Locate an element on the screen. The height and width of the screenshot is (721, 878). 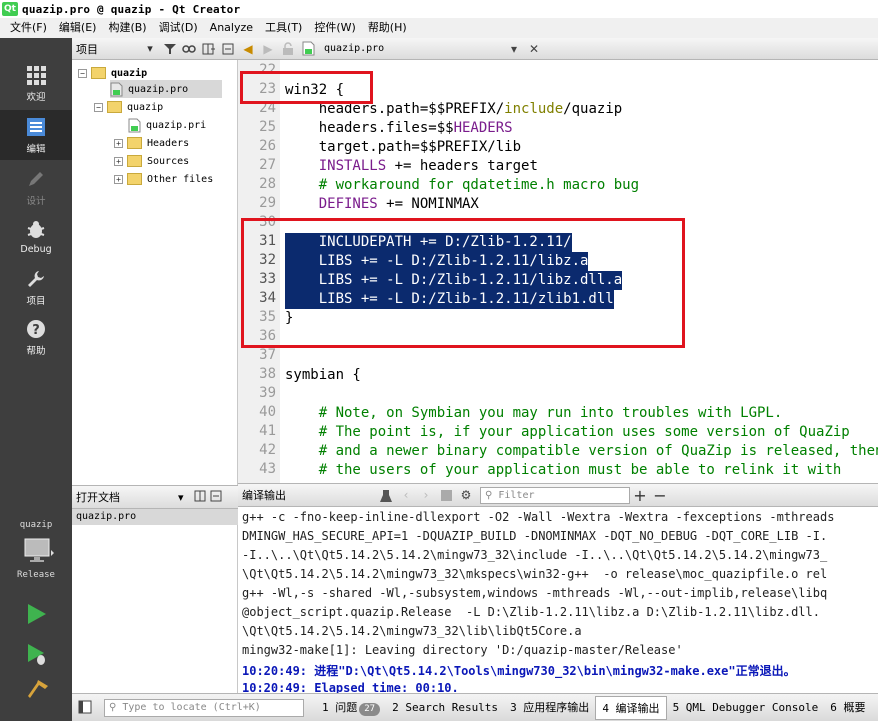
locator-input: ⚲ Type to locate (Ctrl+K) is located at coordinates (204, 707).